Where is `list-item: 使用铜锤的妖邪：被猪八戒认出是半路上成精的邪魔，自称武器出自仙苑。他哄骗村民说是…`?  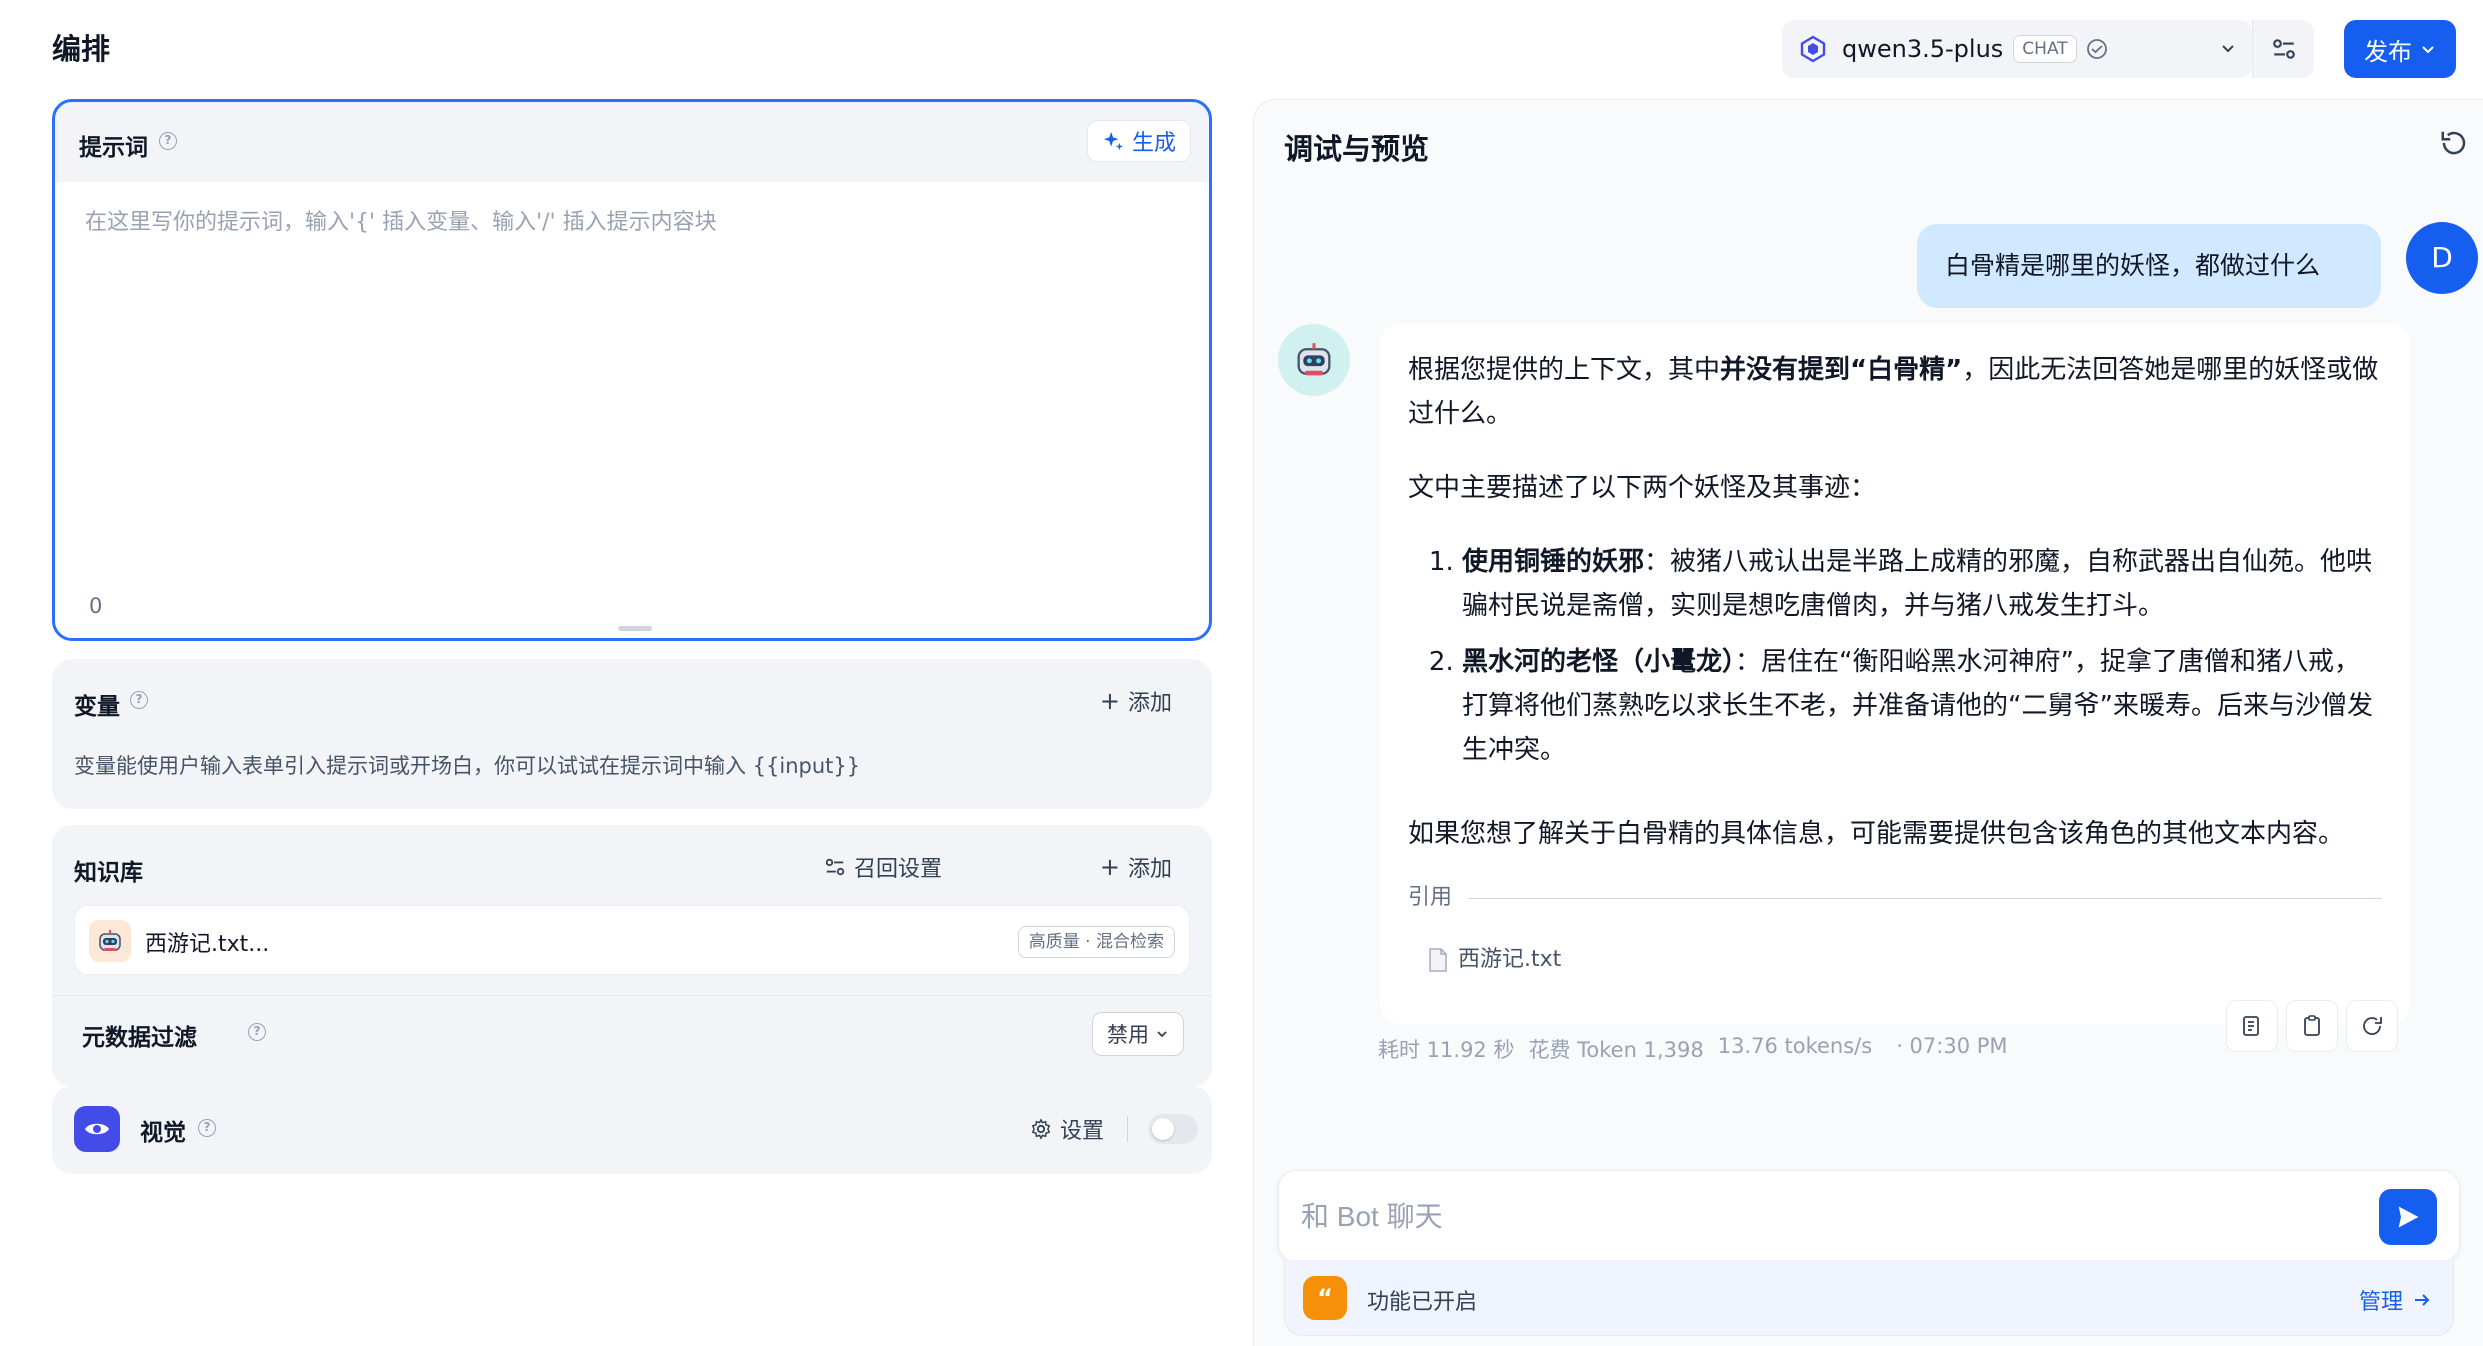
list-item: 使用铜锤的妖邪：被猪八戒认出是半路上成精的邪魔，自称武器出自仙苑。他哄骗村民说是… is located at coordinates (1922, 584).